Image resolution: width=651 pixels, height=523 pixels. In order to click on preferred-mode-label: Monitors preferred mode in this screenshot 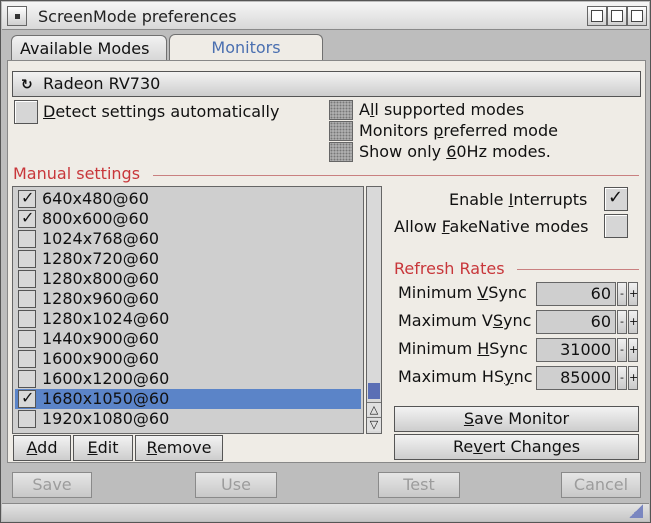, I will do `click(458, 130)`.